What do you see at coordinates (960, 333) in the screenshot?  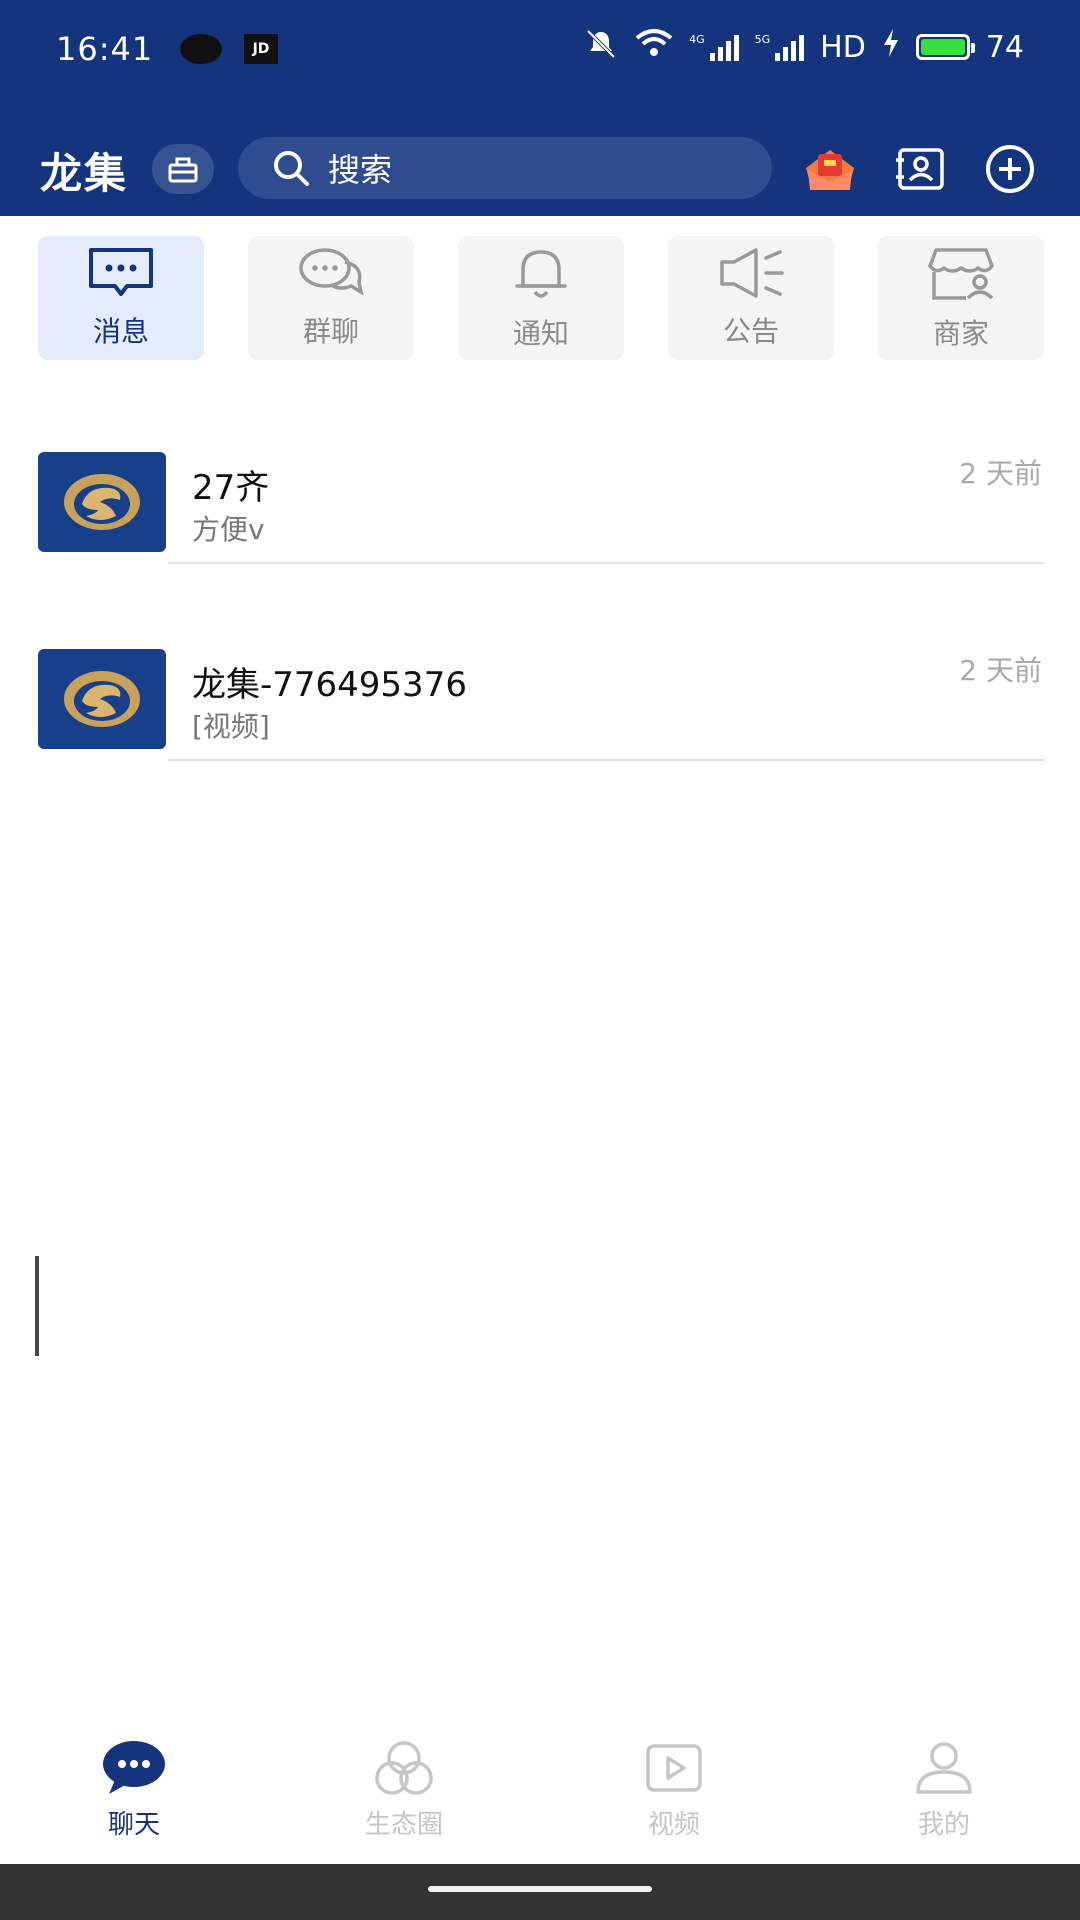 I see `category-label: 商家` at bounding box center [960, 333].